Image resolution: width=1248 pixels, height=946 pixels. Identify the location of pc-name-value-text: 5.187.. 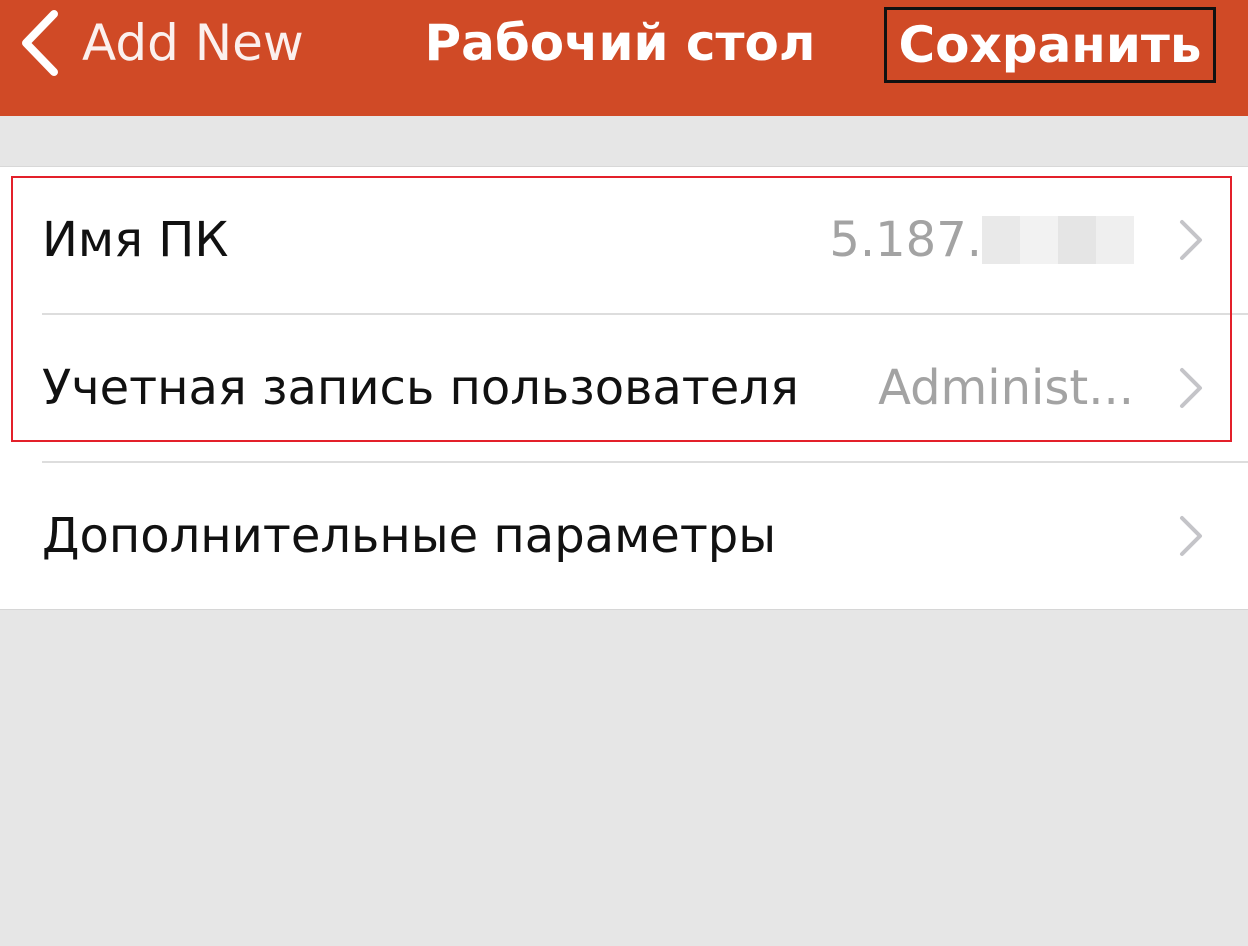
(905, 240).